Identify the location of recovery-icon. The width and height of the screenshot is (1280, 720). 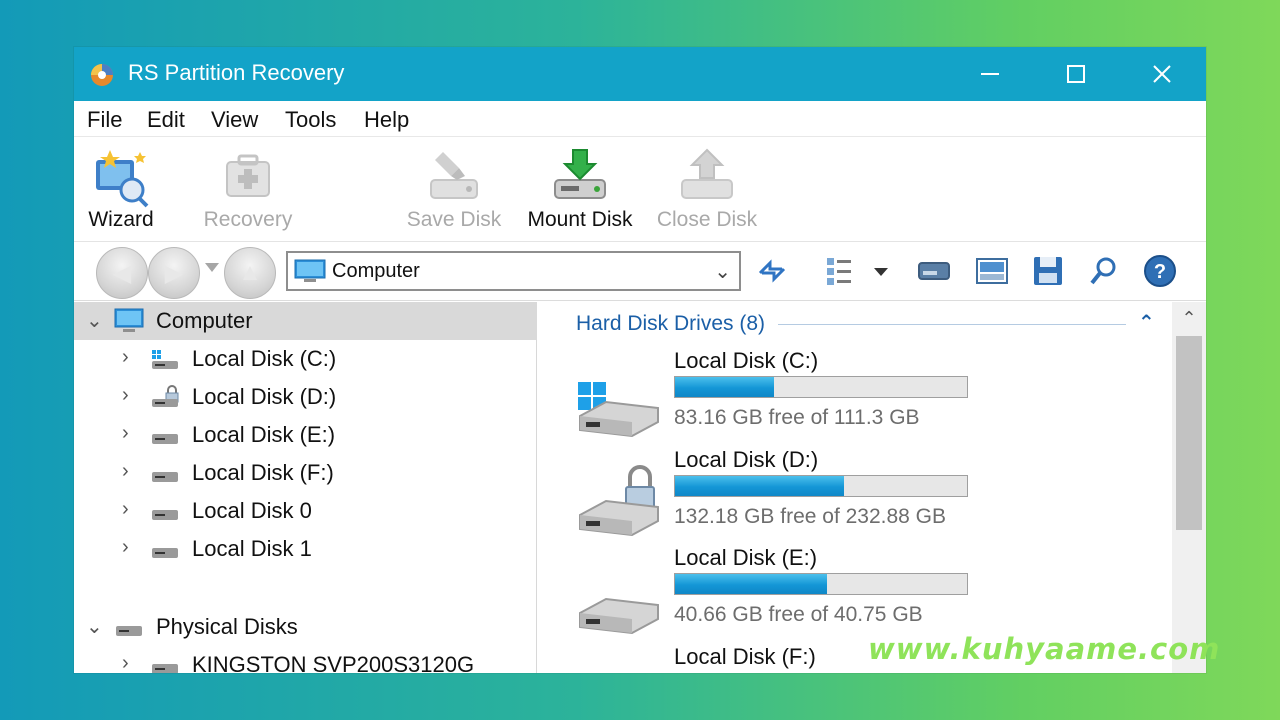
(248, 175).